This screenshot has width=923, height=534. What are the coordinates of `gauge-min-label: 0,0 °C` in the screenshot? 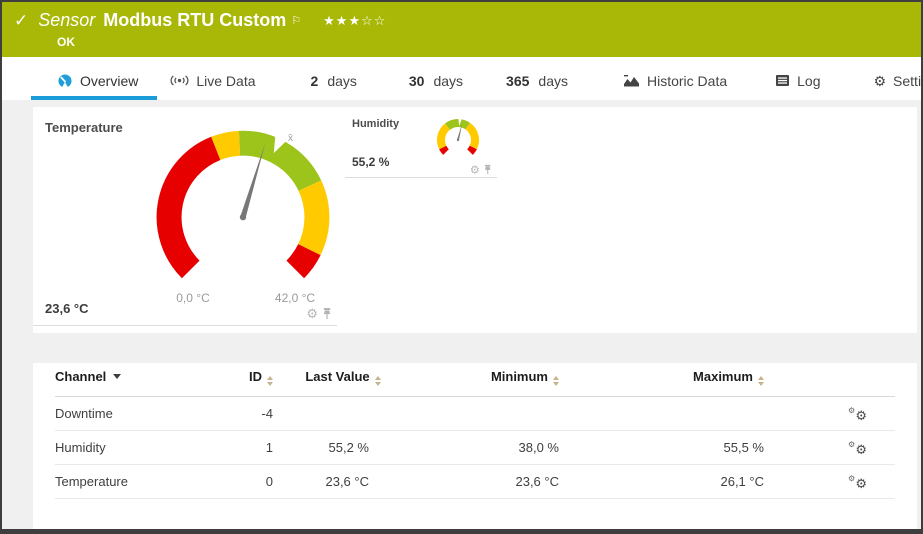 It's located at (193, 298).